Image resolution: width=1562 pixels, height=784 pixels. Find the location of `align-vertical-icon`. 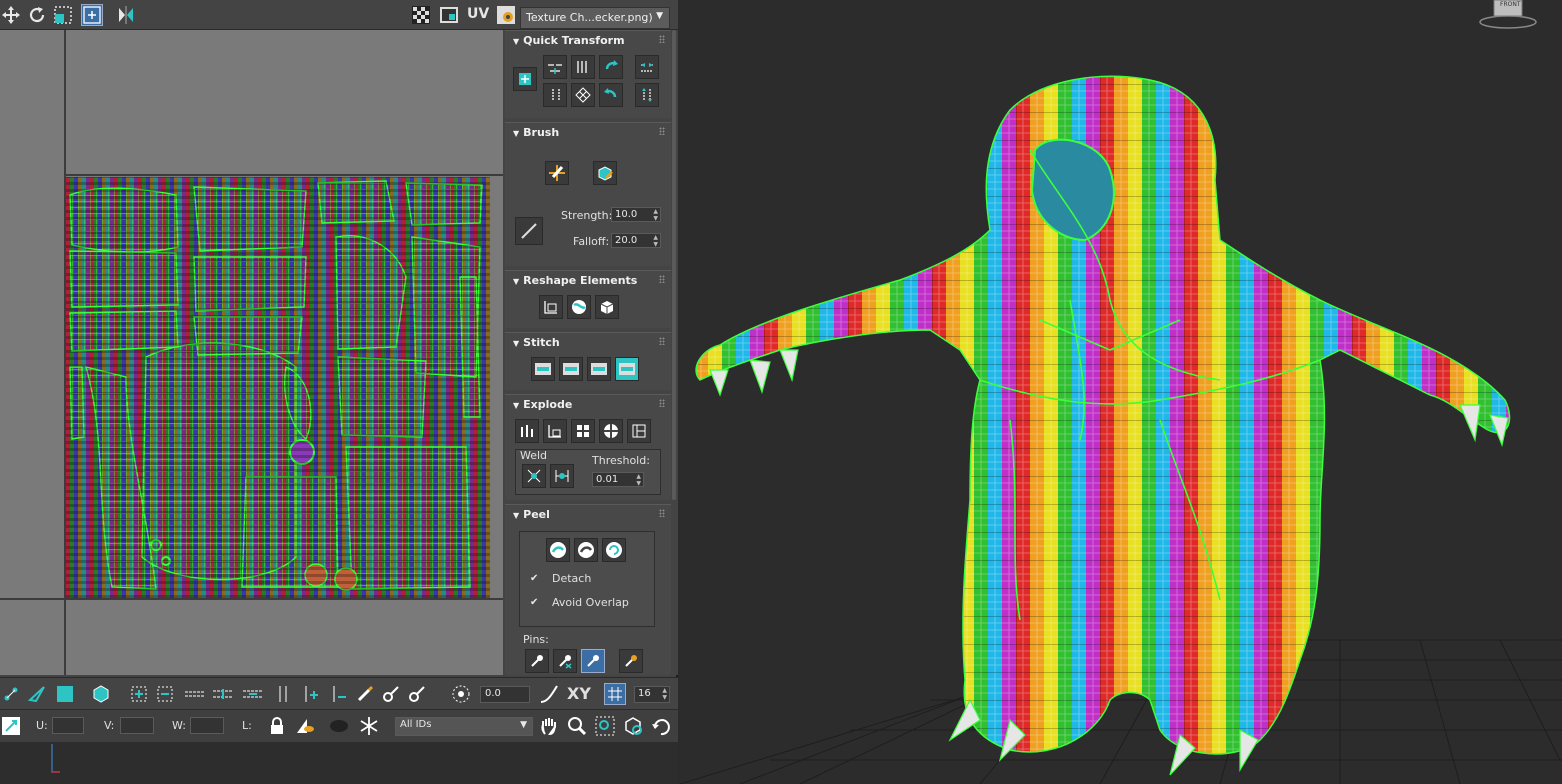

align-vertical-icon is located at coordinates (555, 95).